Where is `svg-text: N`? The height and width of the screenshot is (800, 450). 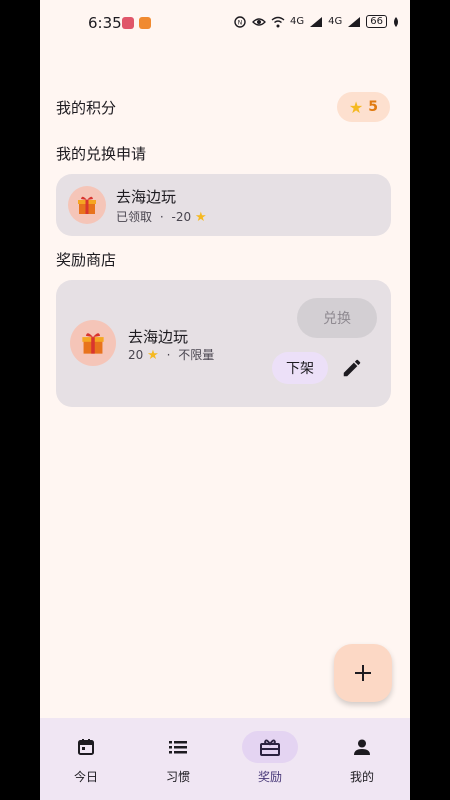
svg-text: N is located at coordinates (240, 22).